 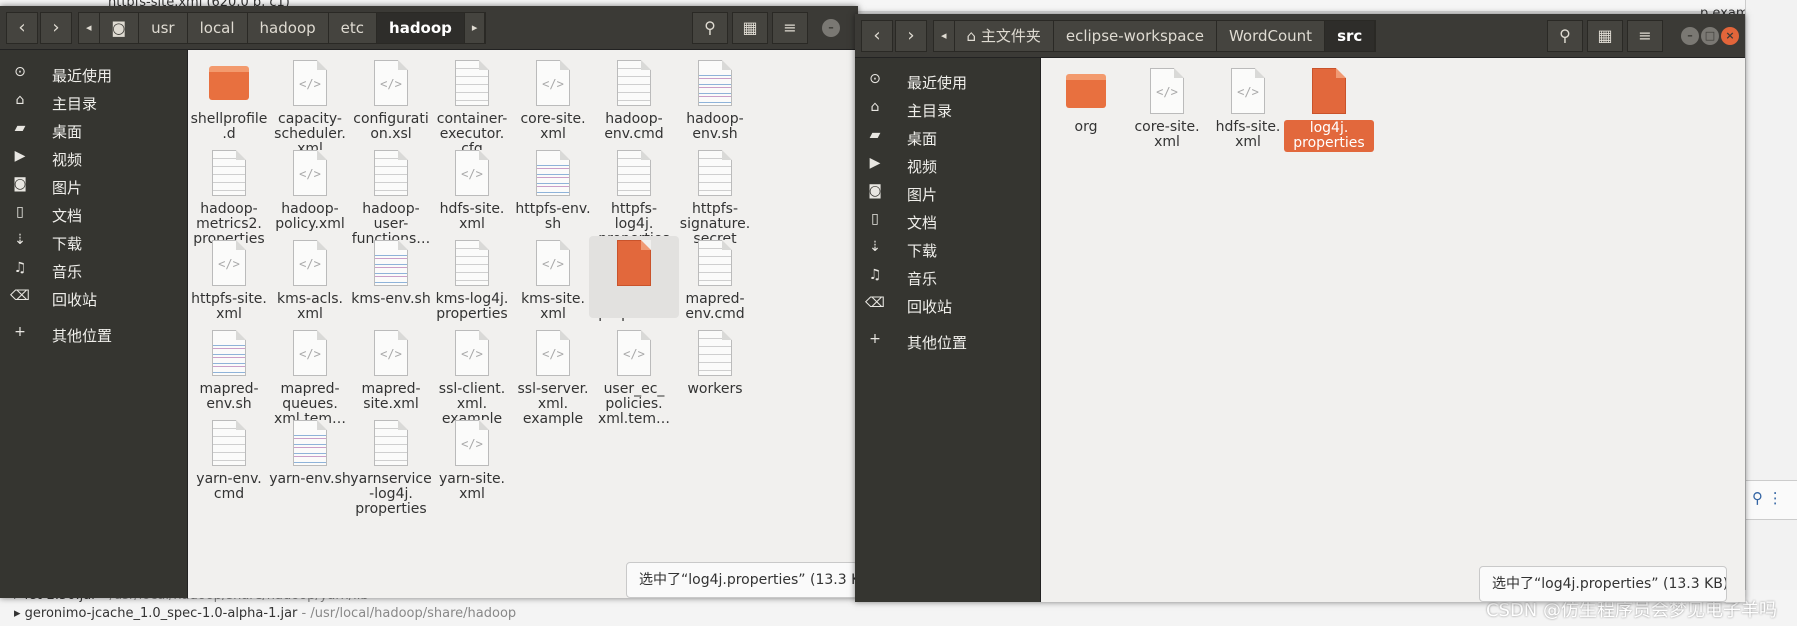 I want to click on file-item: yarn-env. cmd, so click(x=229, y=461).